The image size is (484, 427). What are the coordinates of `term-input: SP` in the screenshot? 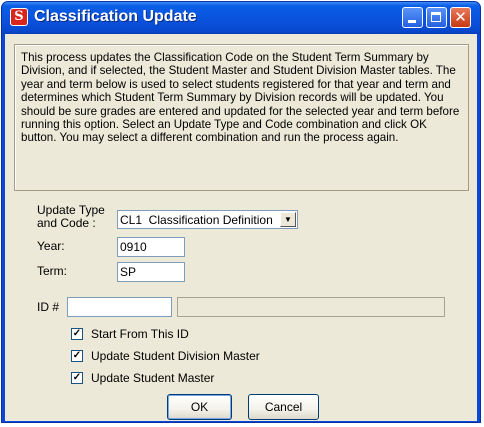 It's located at (151, 272).